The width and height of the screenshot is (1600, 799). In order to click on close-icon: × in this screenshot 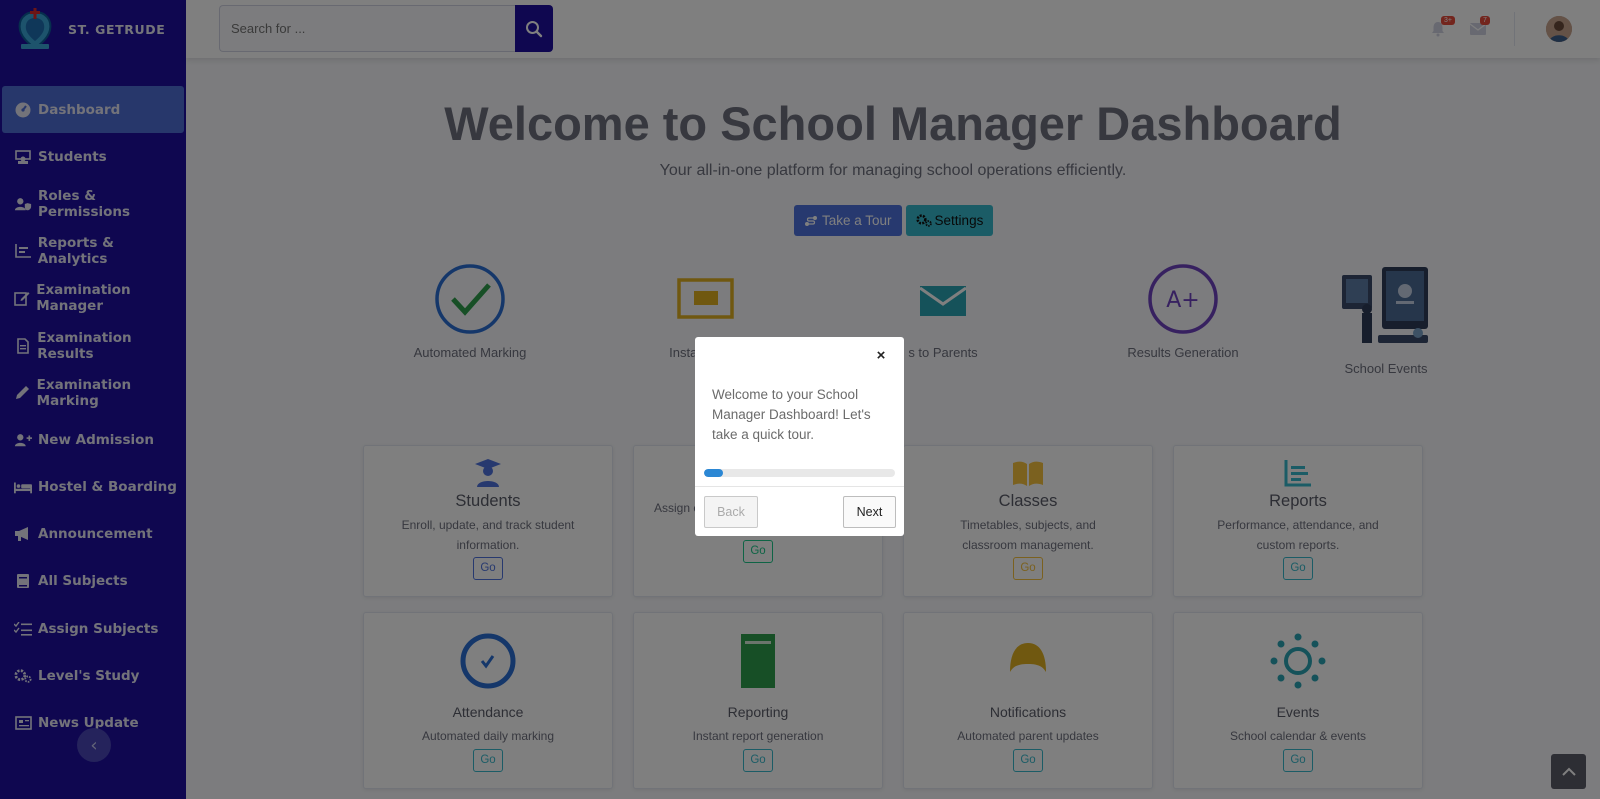, I will do `click(881, 355)`.